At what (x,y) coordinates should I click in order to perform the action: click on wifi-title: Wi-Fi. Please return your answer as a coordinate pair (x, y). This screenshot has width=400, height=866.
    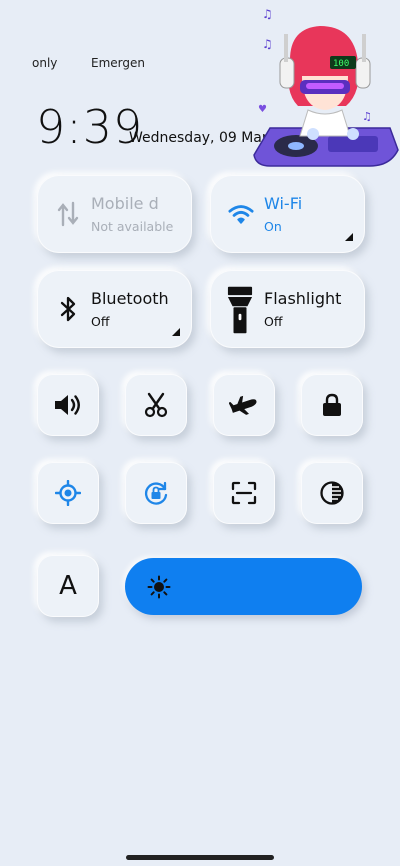
    Looking at the image, I should click on (283, 203).